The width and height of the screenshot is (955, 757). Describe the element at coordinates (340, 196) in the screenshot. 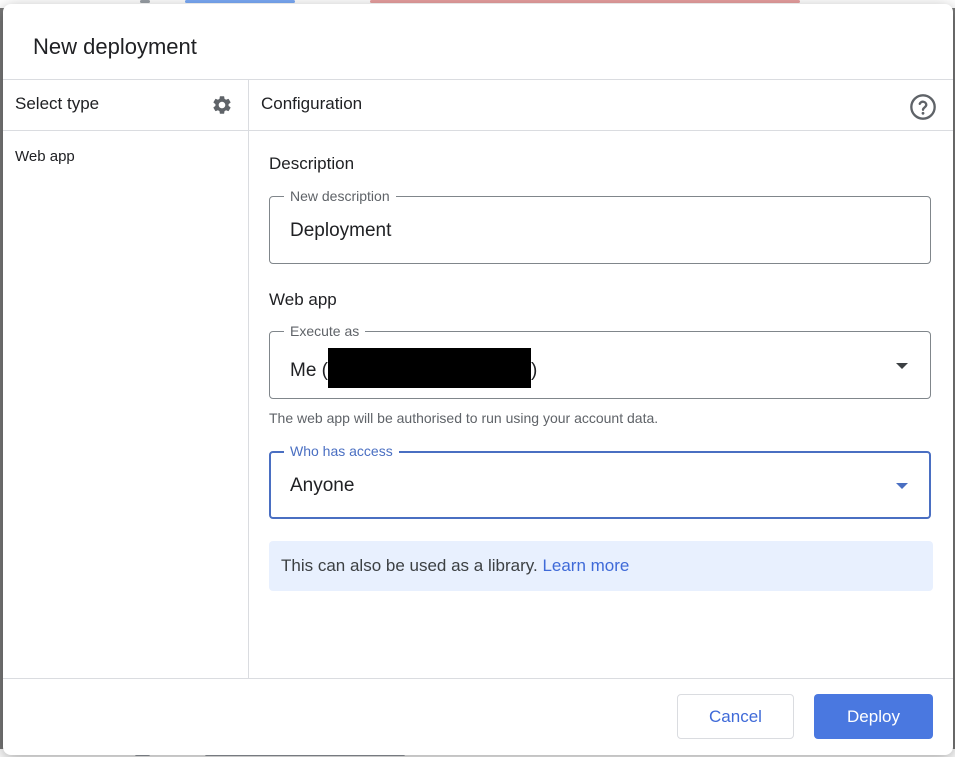

I see `description-field-legend: New description` at that location.